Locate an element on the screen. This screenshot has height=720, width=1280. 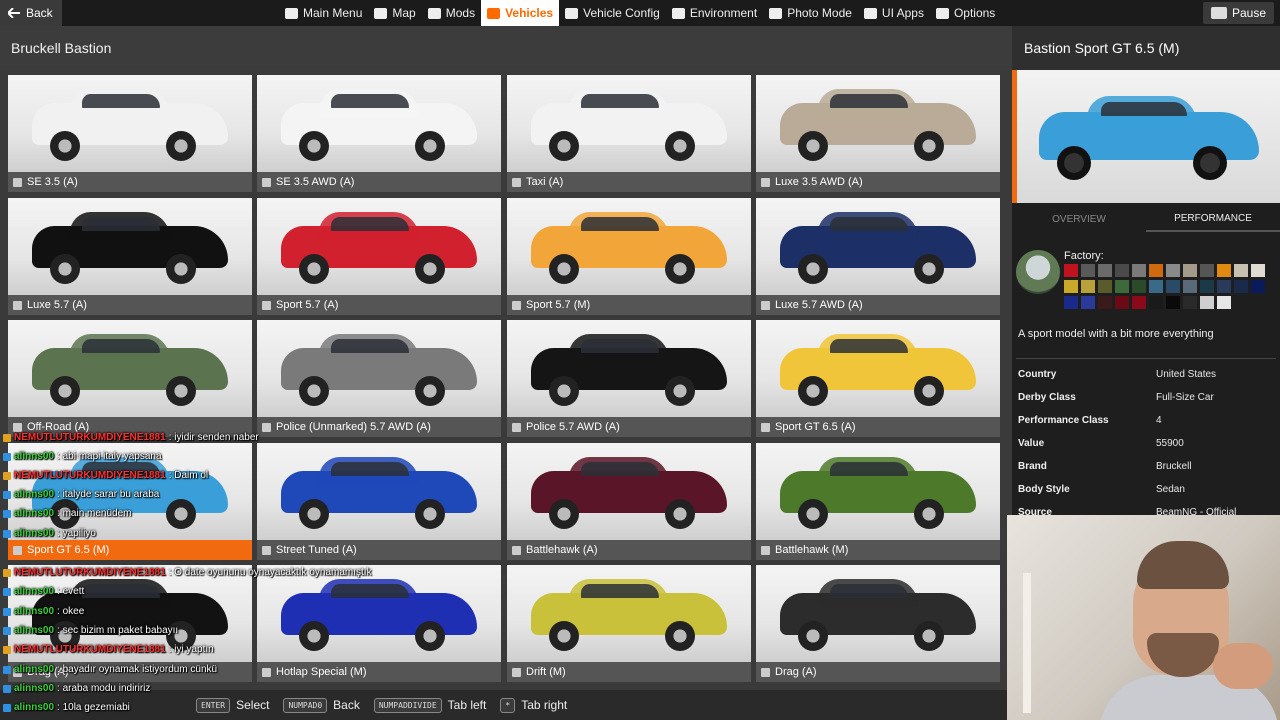
vehicle-tile: Drift (M) is located at coordinates (629, 623).